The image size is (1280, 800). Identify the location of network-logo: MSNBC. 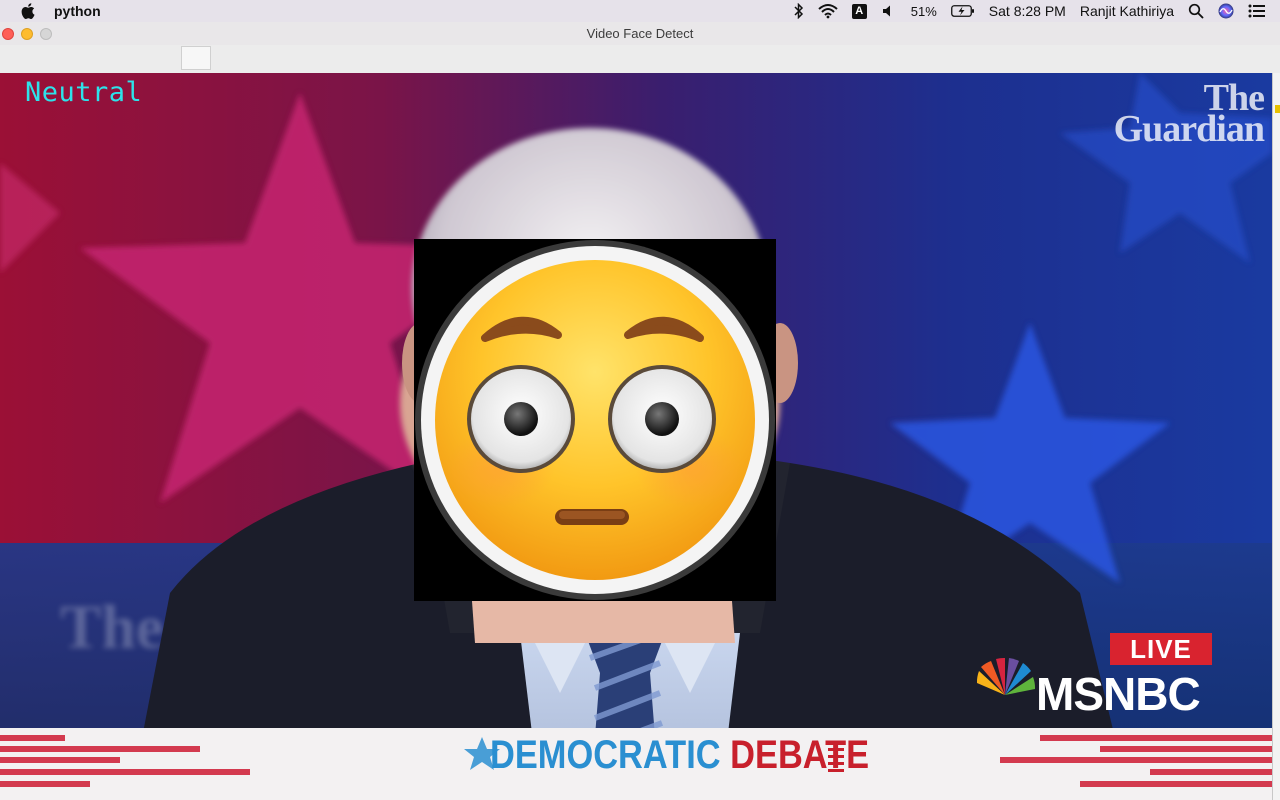
(1118, 694).